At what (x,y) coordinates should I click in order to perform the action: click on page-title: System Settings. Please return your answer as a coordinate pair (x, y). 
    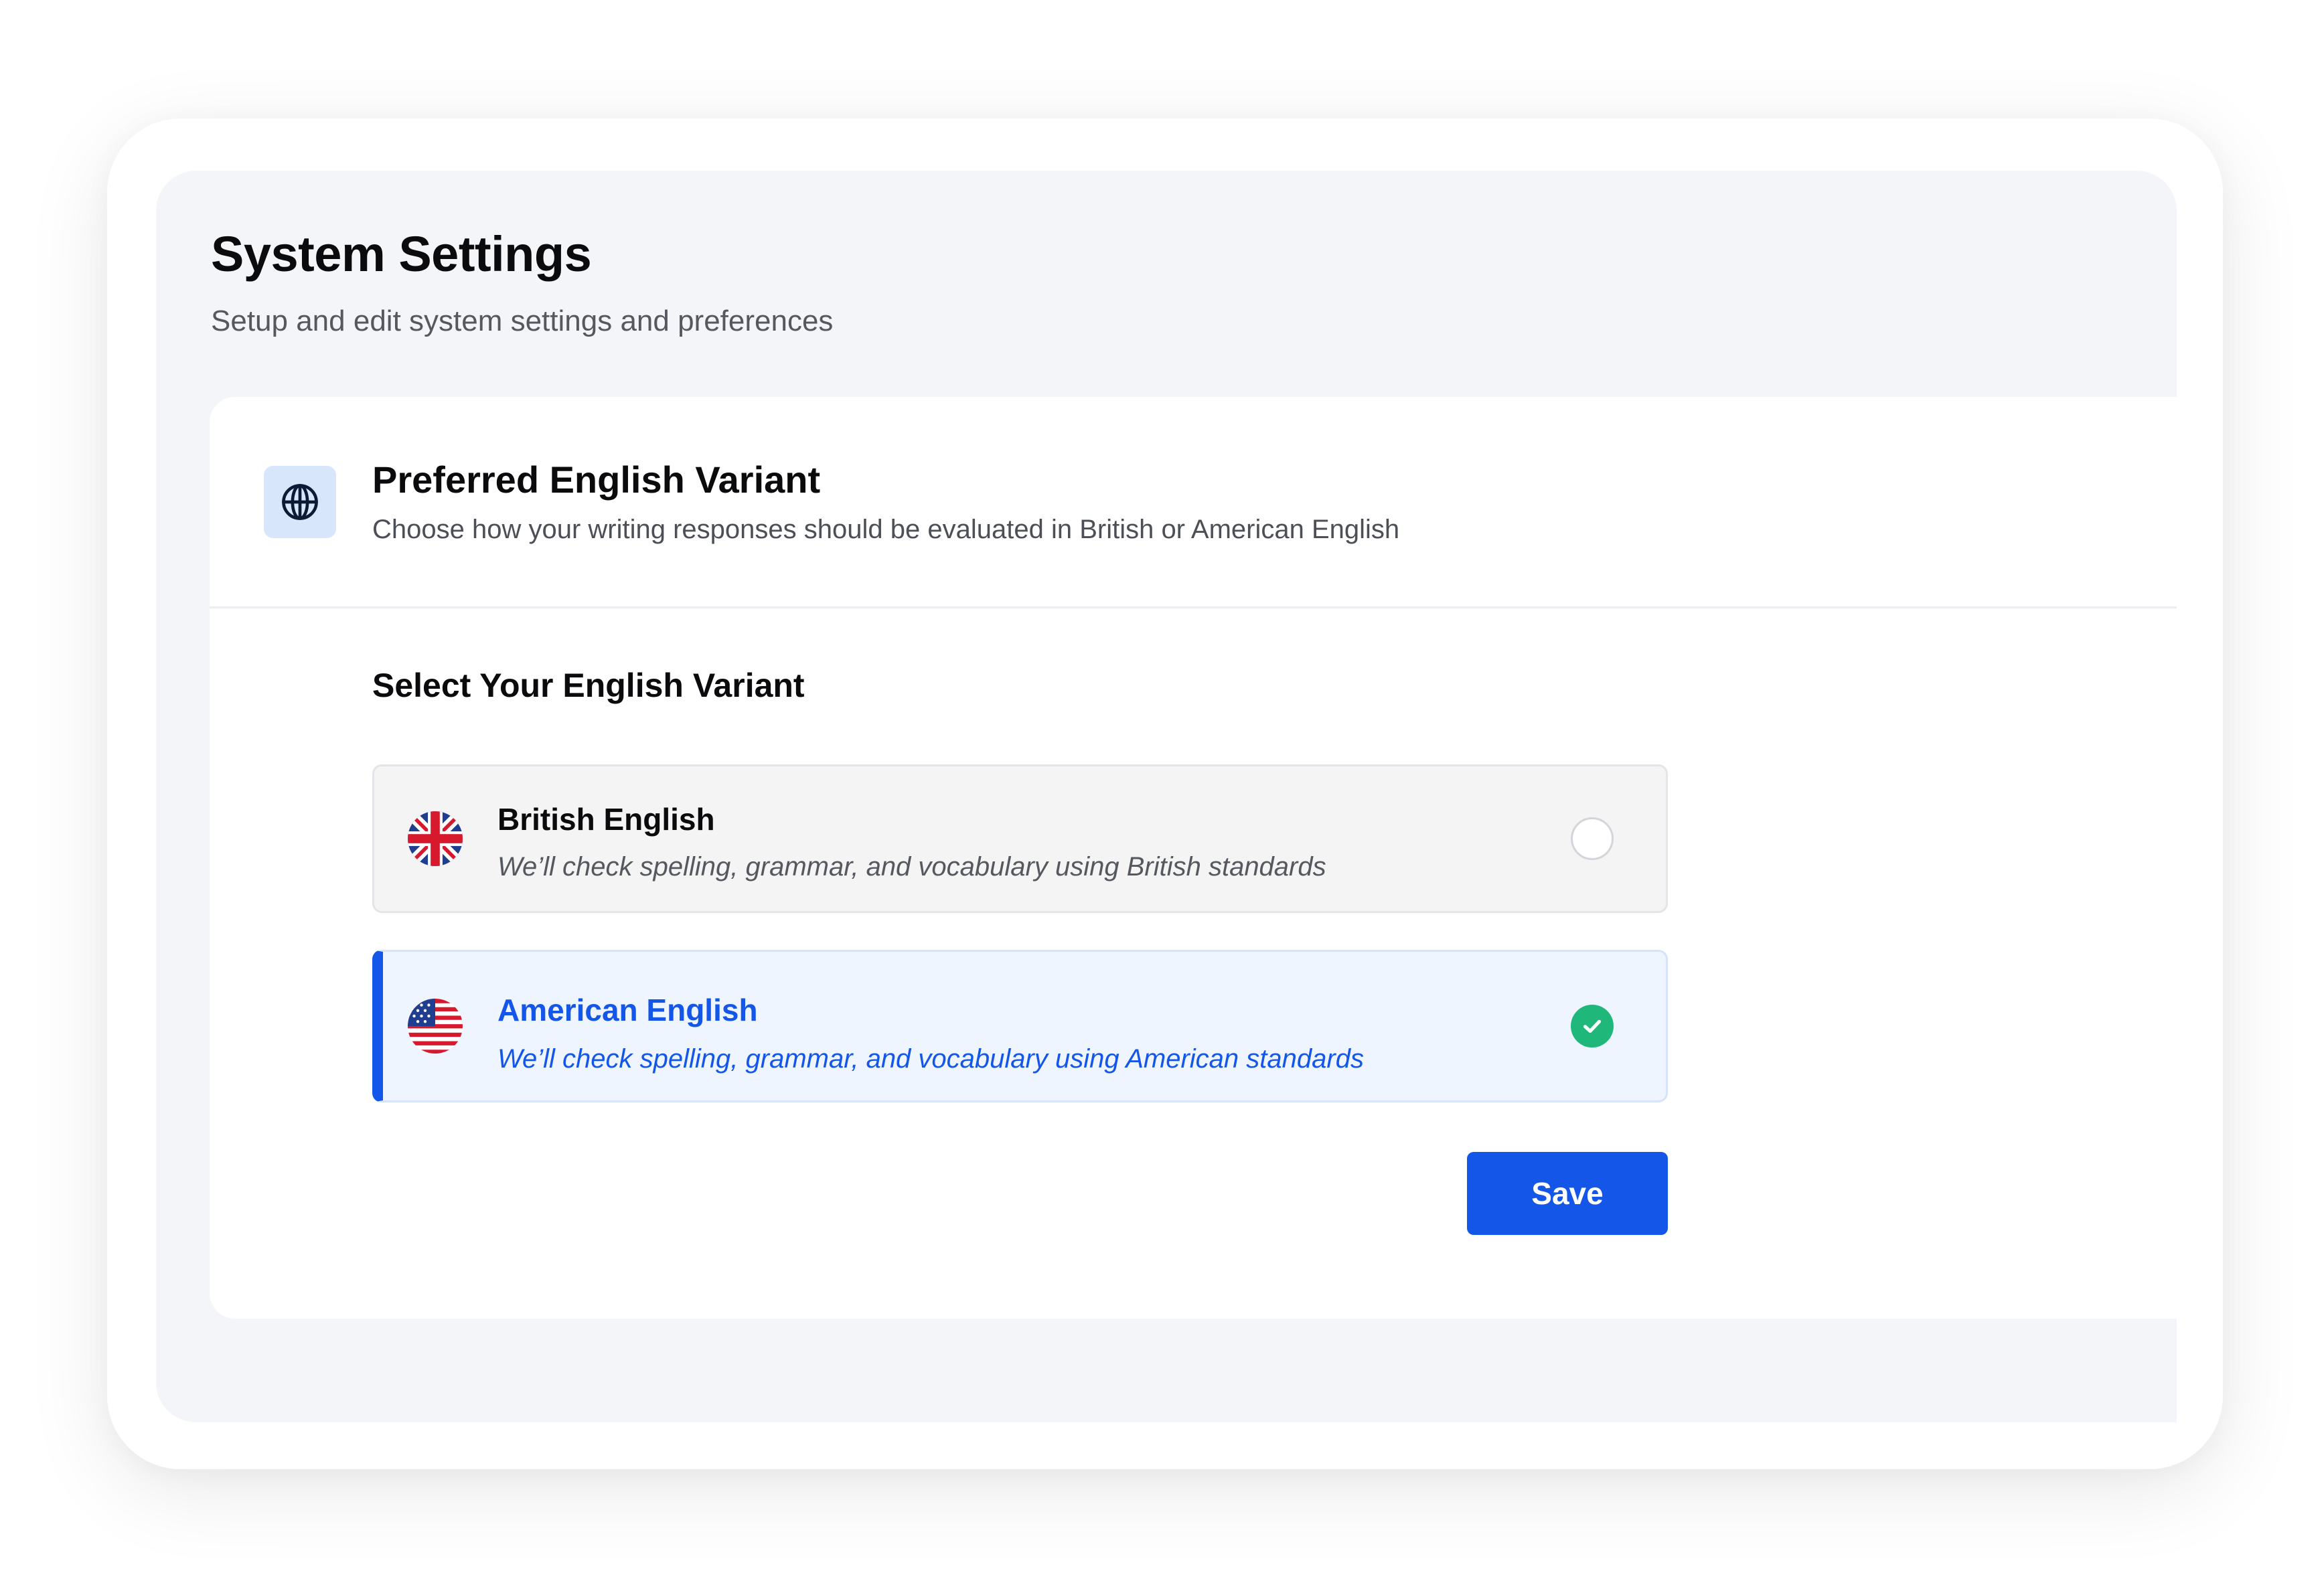
    Looking at the image, I should click on (401, 254).